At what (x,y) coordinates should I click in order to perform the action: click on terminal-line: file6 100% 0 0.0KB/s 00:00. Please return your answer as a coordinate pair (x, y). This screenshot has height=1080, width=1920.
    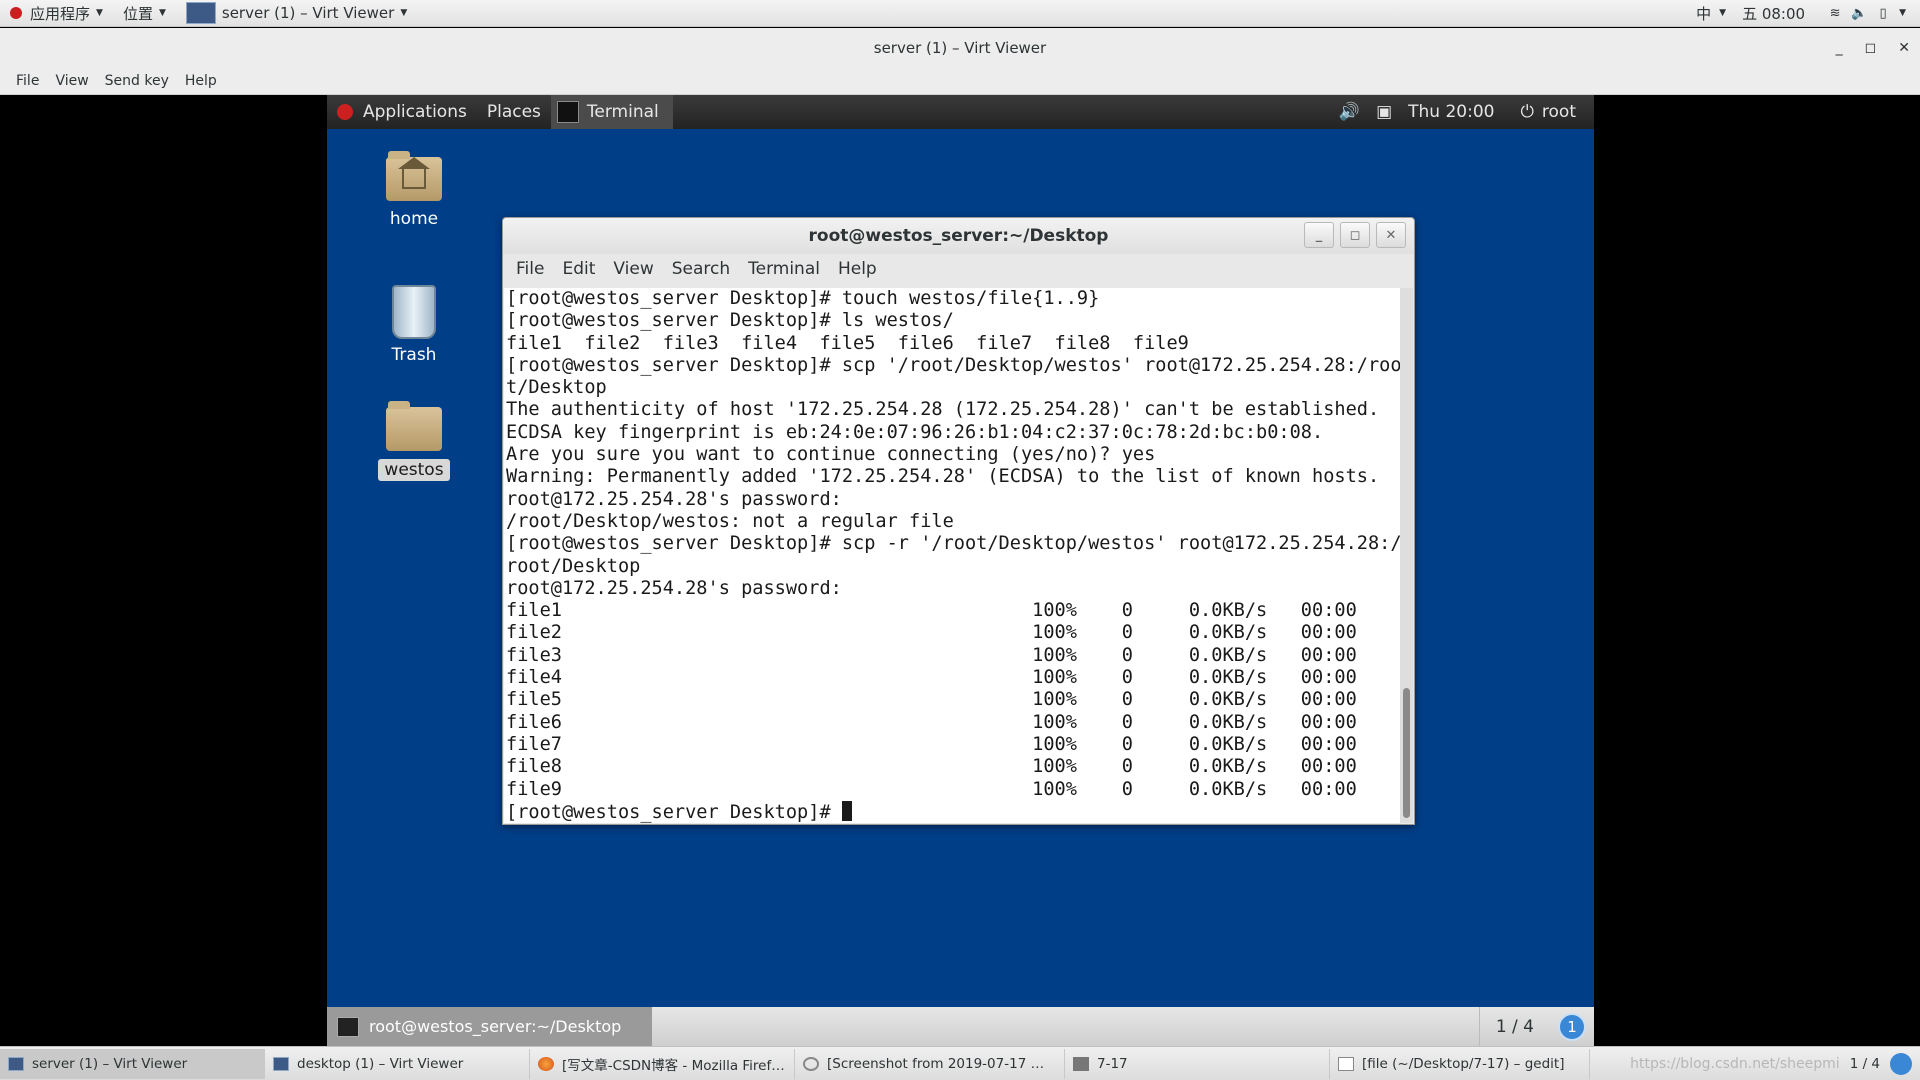
    Looking at the image, I should click on (931, 722).